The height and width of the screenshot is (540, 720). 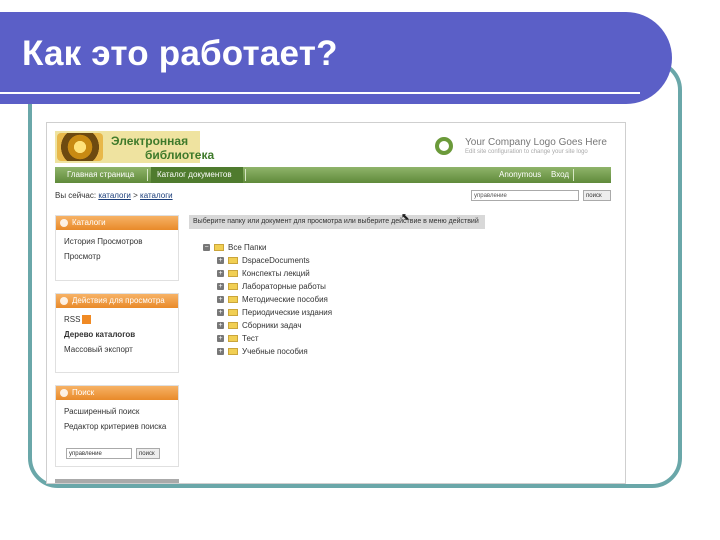 I want to click on sidebar-catalogs: Каталоги История Просмотров Просмотр, so click(x=117, y=248).